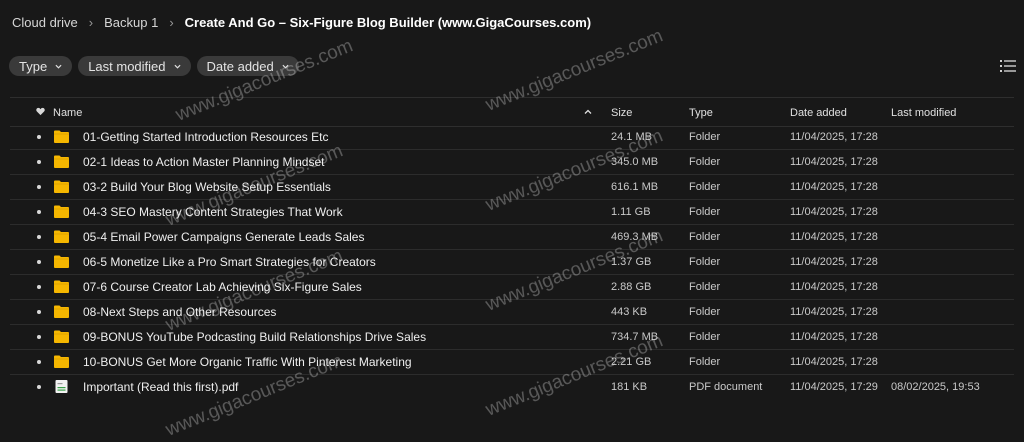 This screenshot has height=442, width=1024. Describe the element at coordinates (818, 113) in the screenshot. I see `column-header-date-added: Date added` at that location.